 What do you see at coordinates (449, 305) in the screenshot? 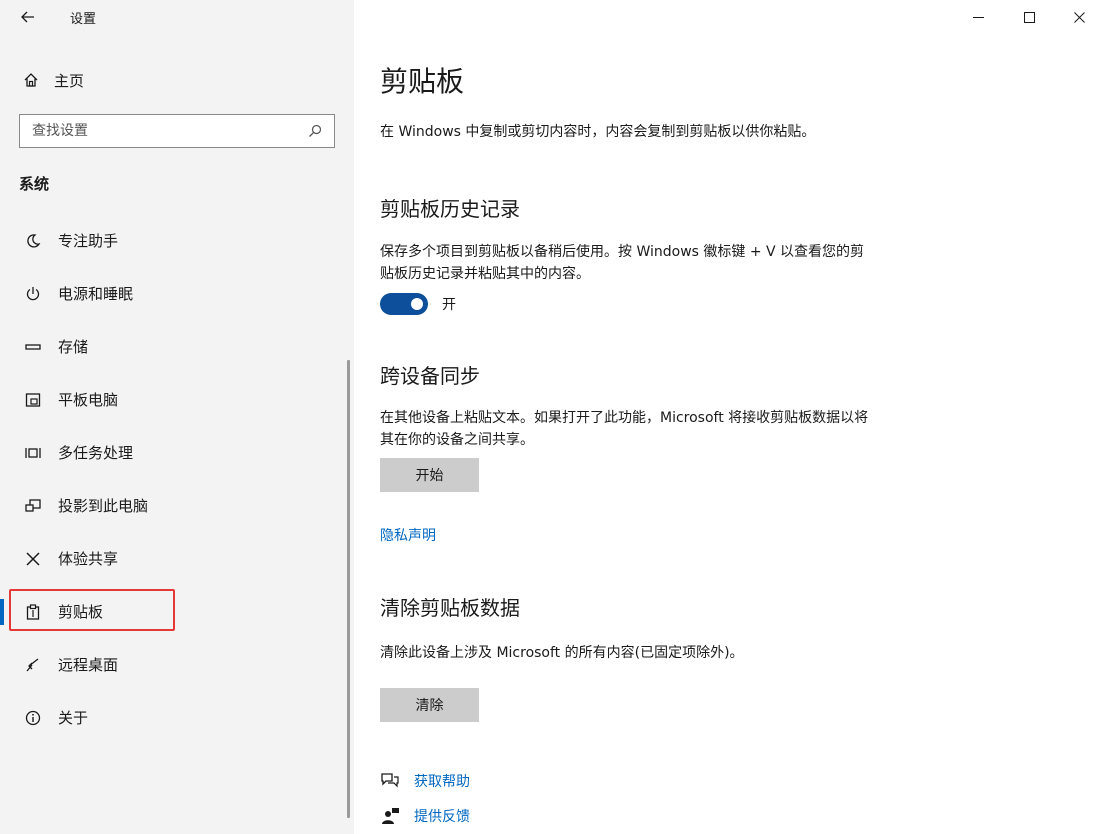
I see `toggle-state-label: 开` at bounding box center [449, 305].